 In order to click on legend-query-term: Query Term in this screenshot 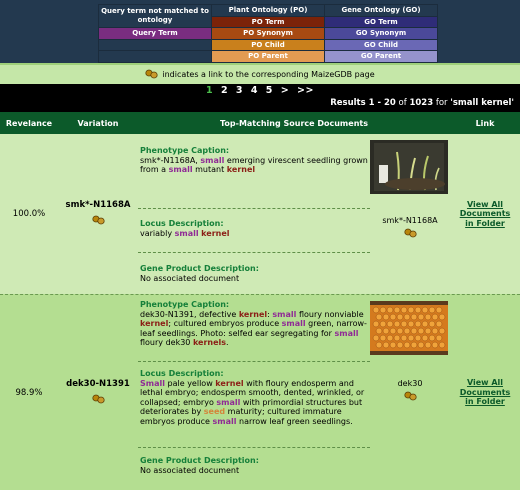, I will do `click(155, 33)`.